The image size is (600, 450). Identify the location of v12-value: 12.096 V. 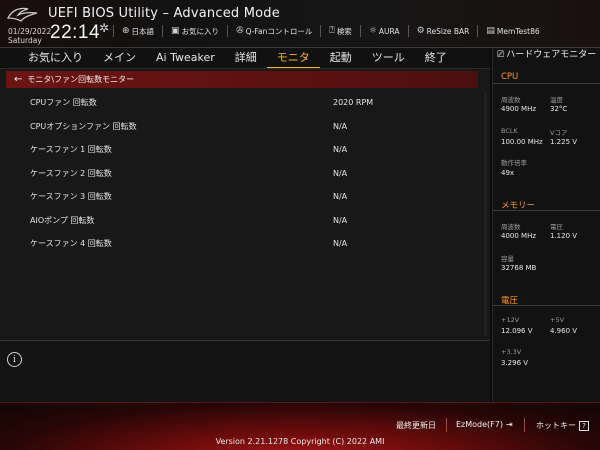
(517, 331).